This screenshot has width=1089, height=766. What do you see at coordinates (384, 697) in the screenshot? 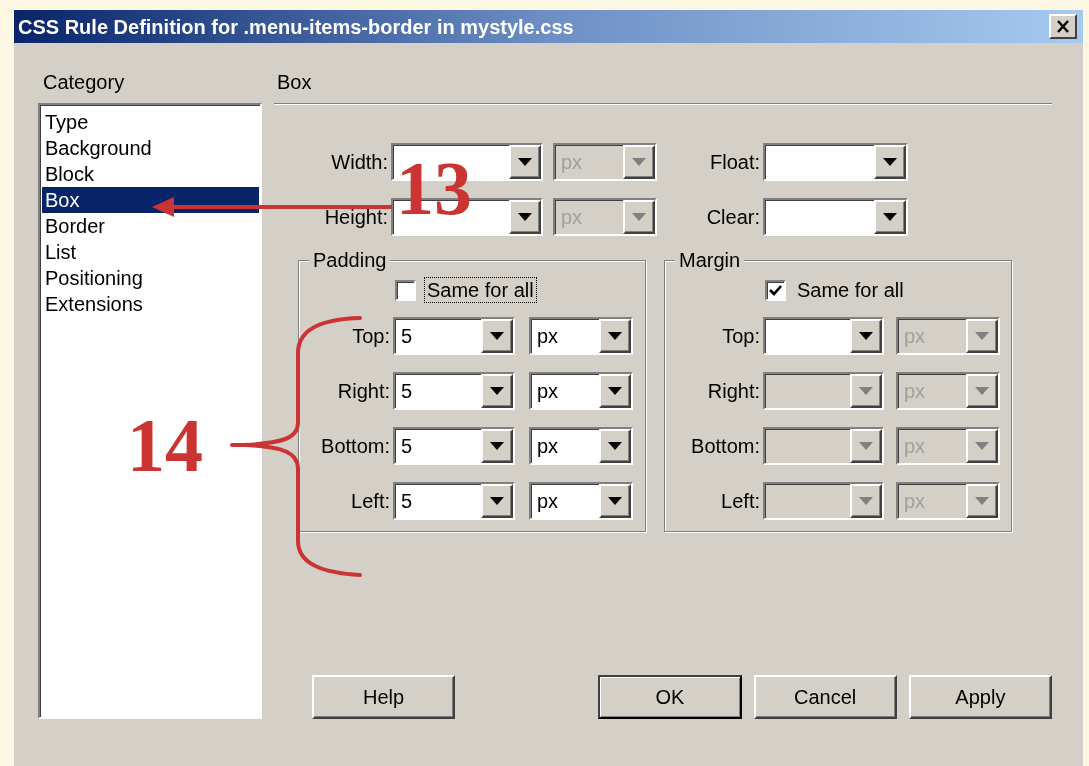
I see `dialog-button: Help` at bounding box center [384, 697].